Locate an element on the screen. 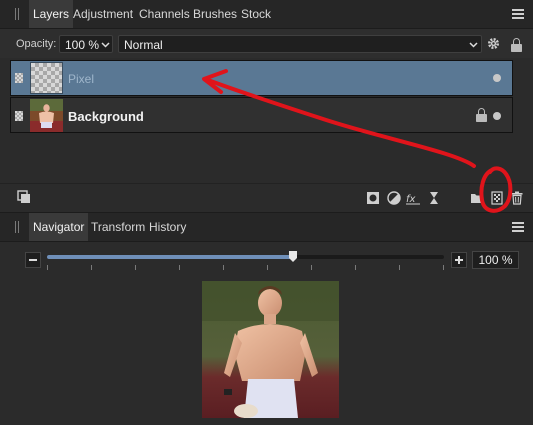 Image resolution: width=533 pixels, height=425 pixels. zoom-slider is located at coordinates (245, 257).